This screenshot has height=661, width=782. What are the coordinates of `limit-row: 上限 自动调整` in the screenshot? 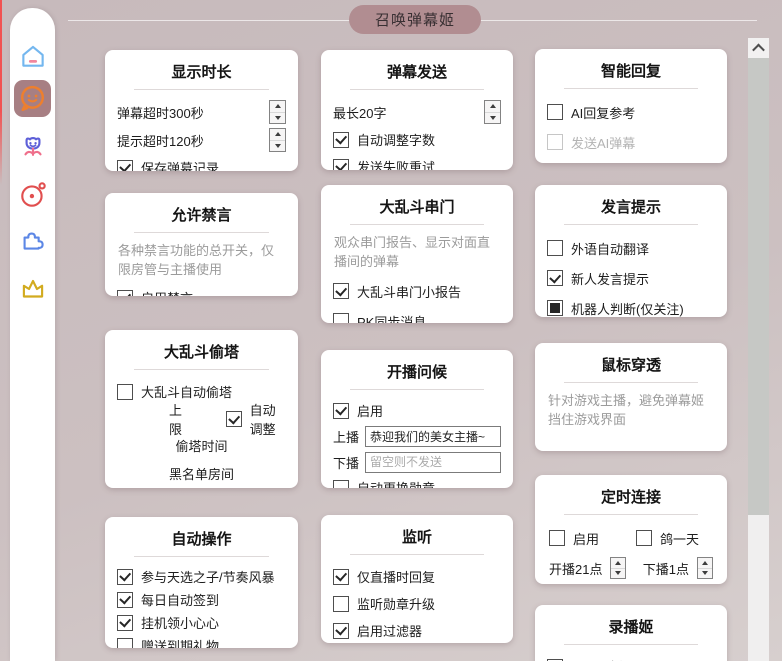 It's located at (201, 420).